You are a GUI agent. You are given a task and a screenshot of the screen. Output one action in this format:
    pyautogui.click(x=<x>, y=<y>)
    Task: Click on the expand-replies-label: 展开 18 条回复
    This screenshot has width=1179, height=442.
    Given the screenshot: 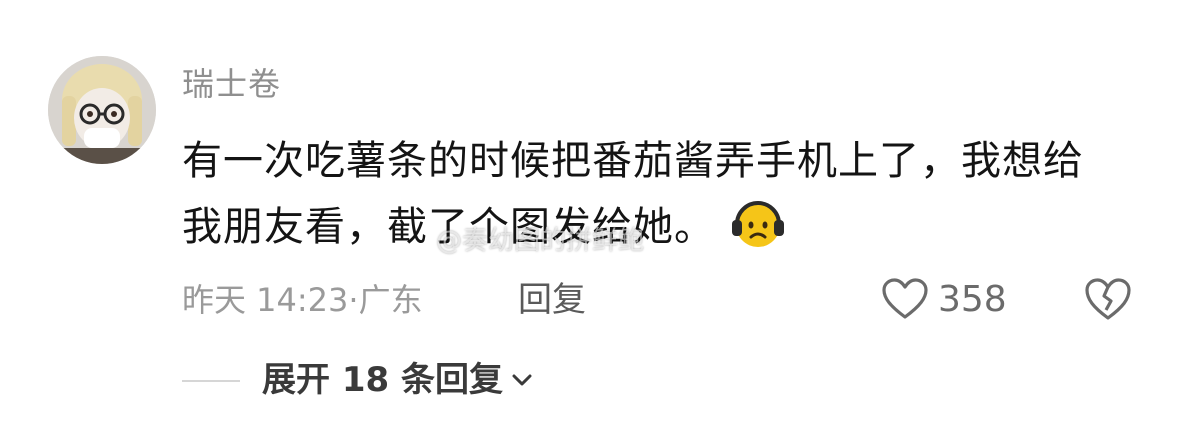 What is the action you would take?
    pyautogui.click(x=382, y=380)
    